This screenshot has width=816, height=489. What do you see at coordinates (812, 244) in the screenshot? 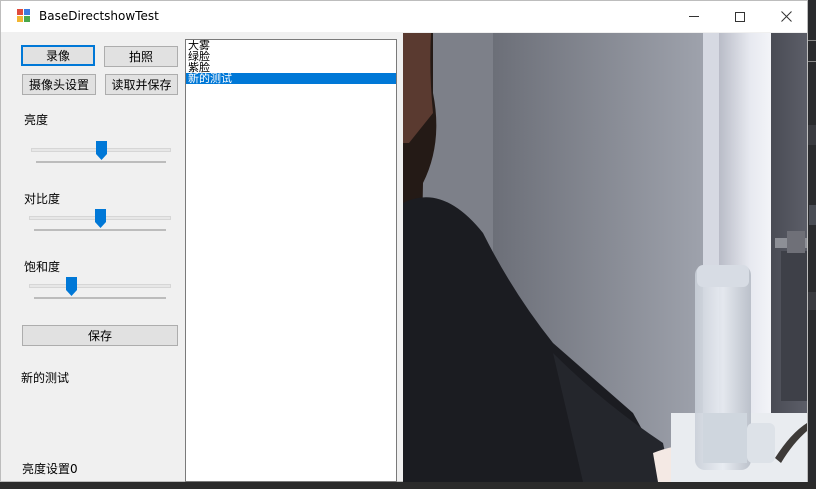
I see `desktop-background` at bounding box center [812, 244].